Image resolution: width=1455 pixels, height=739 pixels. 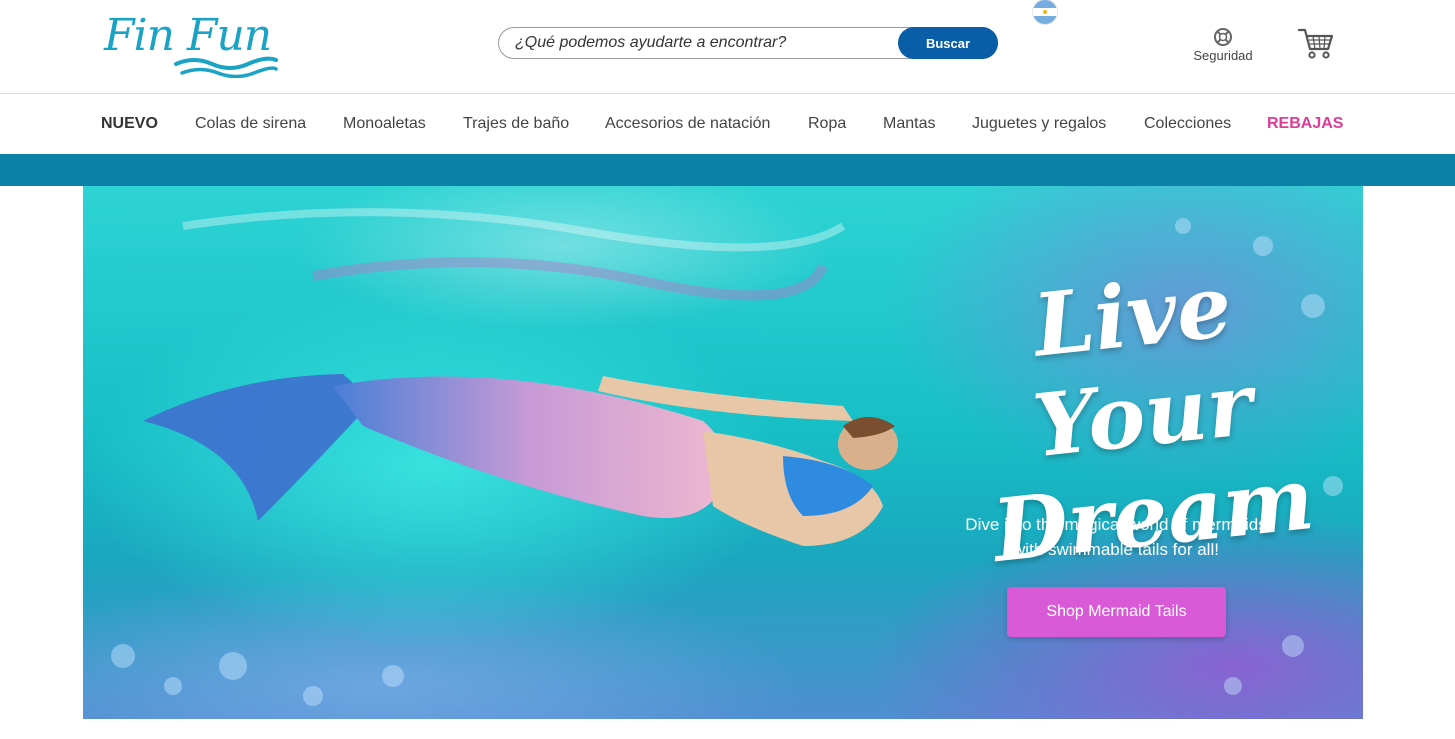 What do you see at coordinates (705, 43) in the screenshot?
I see `search-input` at bounding box center [705, 43].